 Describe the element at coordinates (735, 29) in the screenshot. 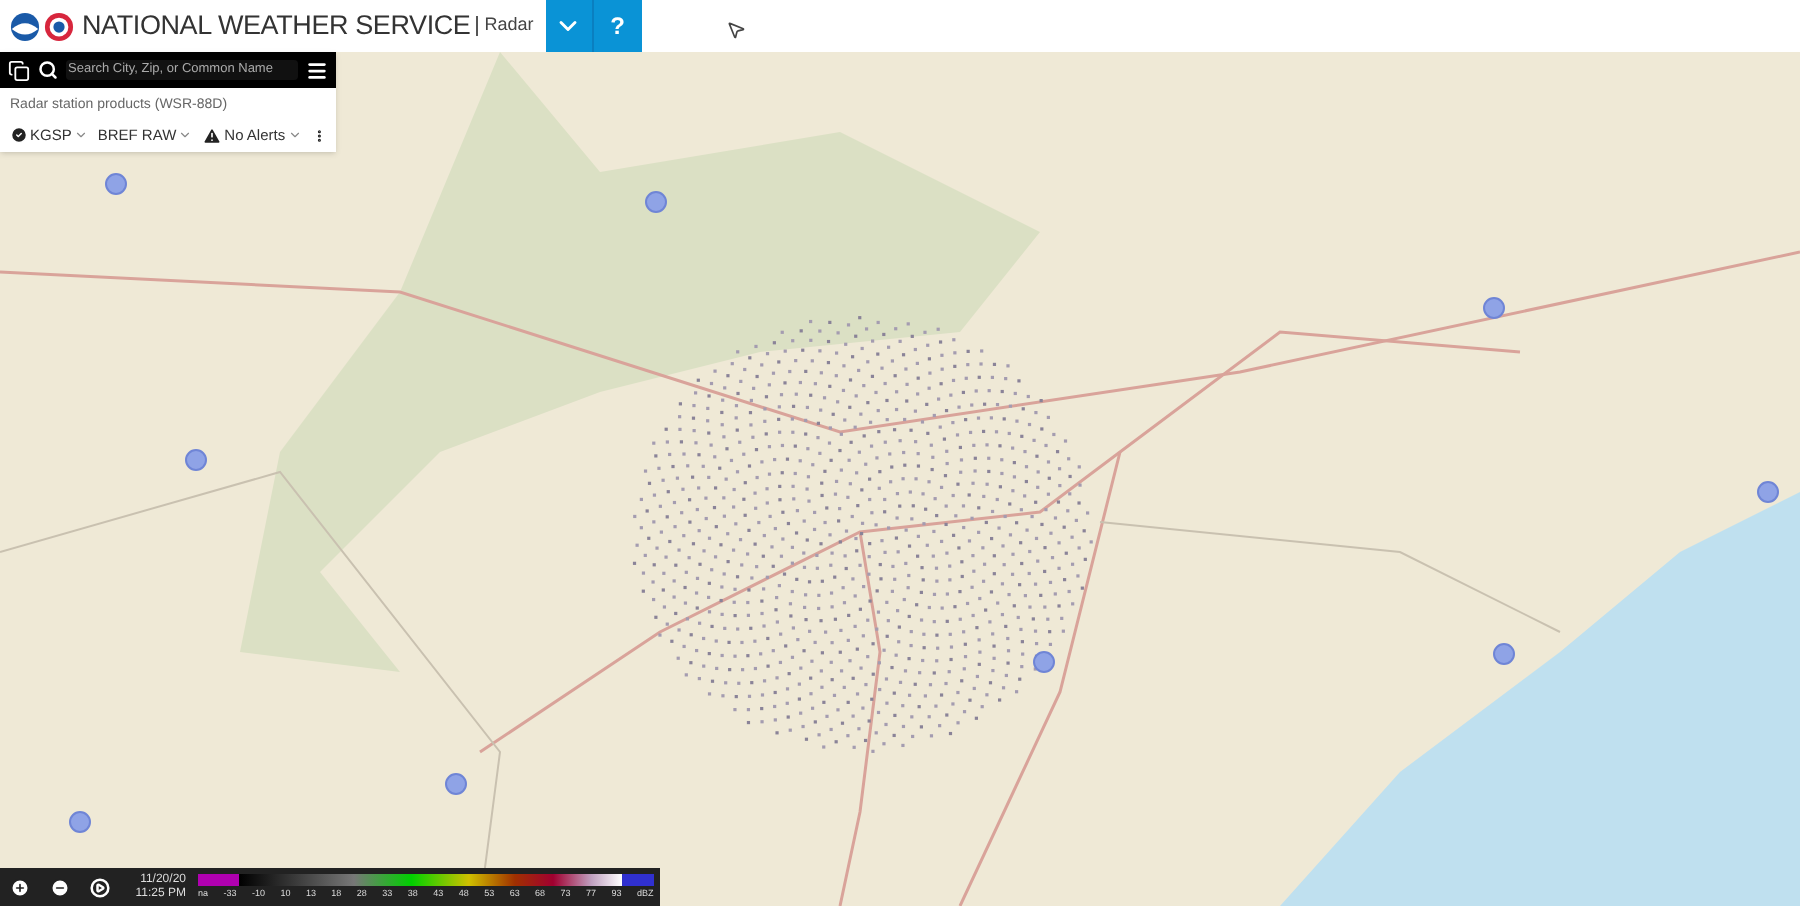

I see `mouse-cursor-icon` at that location.